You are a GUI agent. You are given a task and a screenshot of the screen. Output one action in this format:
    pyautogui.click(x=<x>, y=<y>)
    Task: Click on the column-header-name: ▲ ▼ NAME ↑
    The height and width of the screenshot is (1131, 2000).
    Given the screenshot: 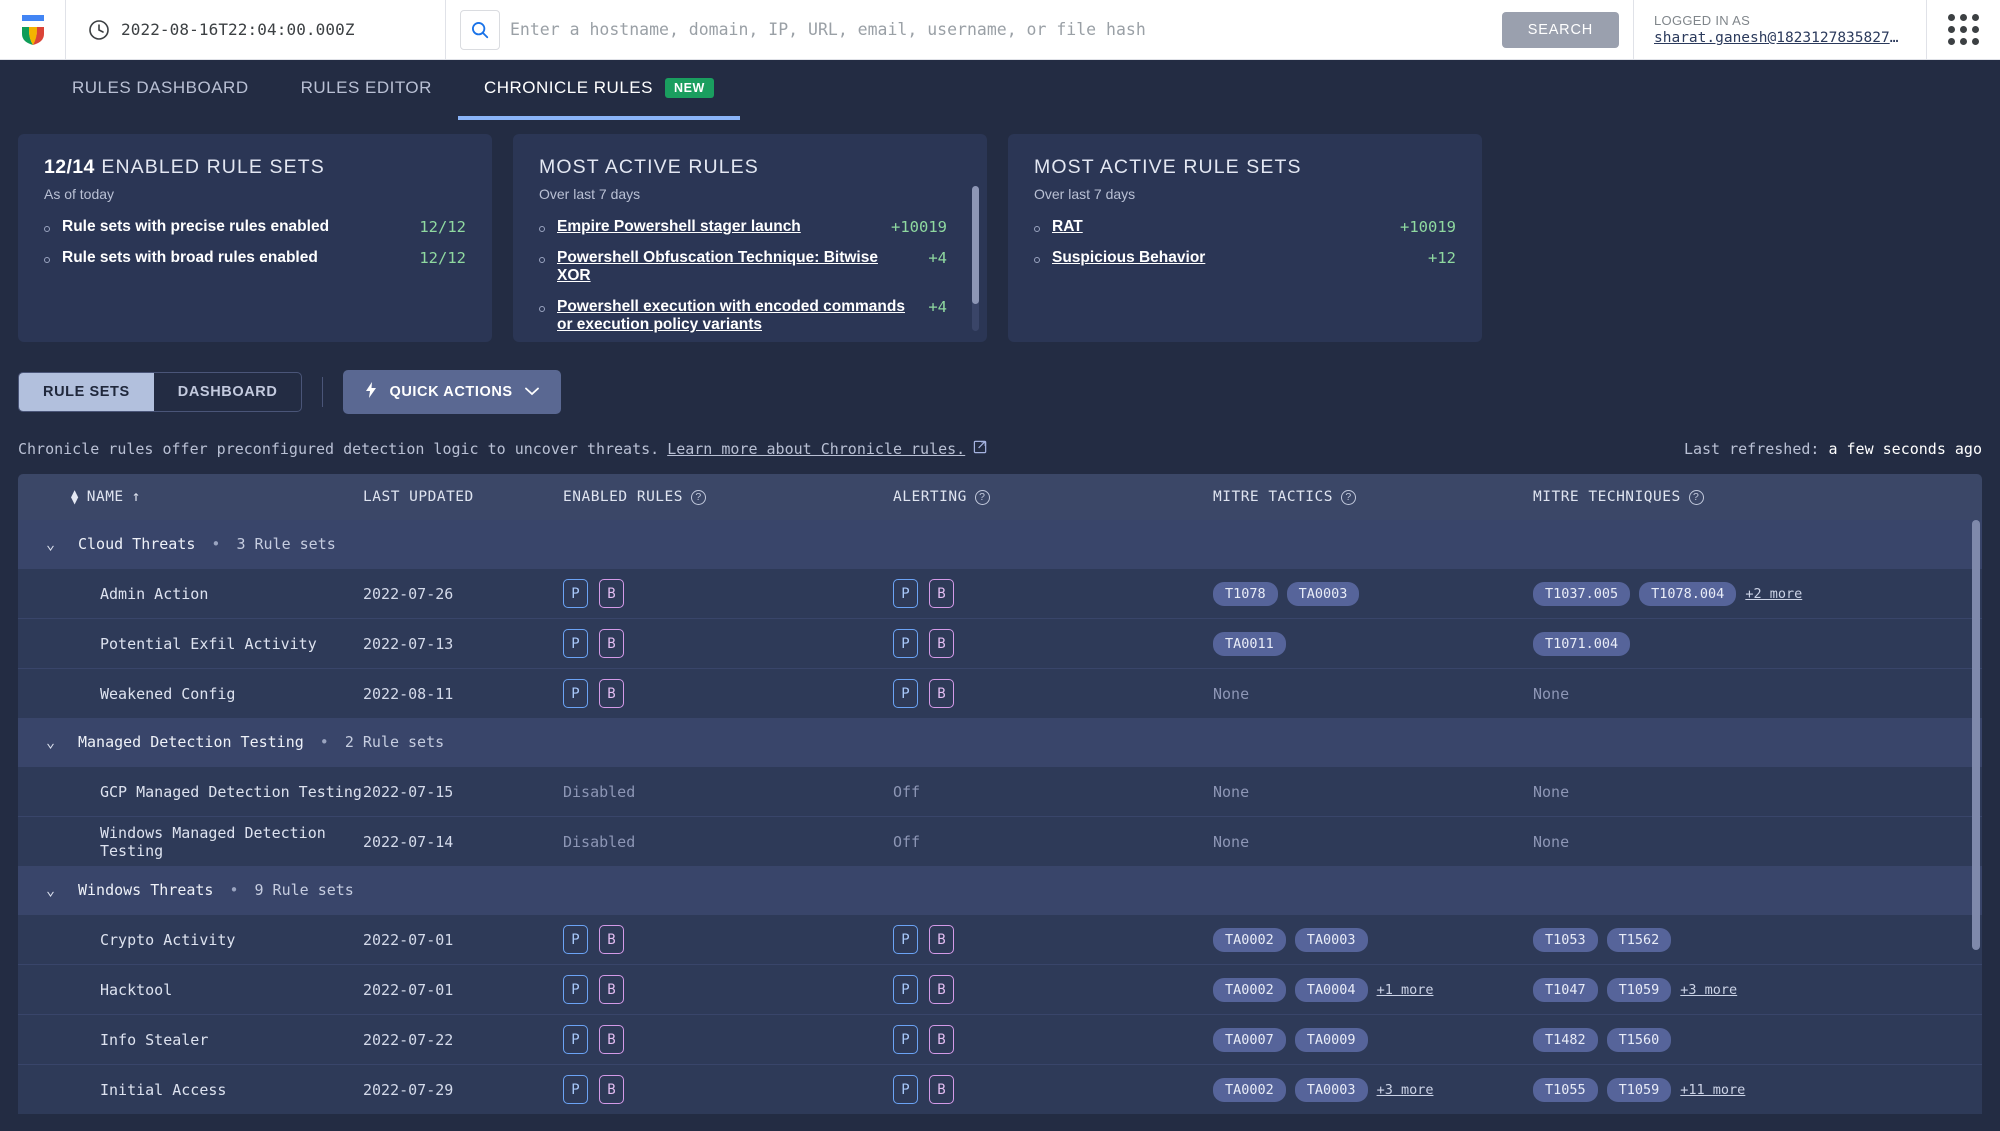 What is the action you would take?
    pyautogui.click(x=190, y=496)
    